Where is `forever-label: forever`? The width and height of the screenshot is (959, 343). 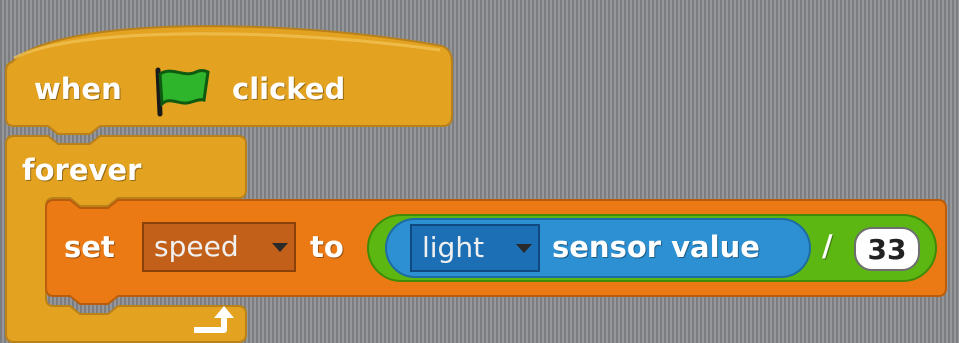 forever-label: forever is located at coordinates (82, 170).